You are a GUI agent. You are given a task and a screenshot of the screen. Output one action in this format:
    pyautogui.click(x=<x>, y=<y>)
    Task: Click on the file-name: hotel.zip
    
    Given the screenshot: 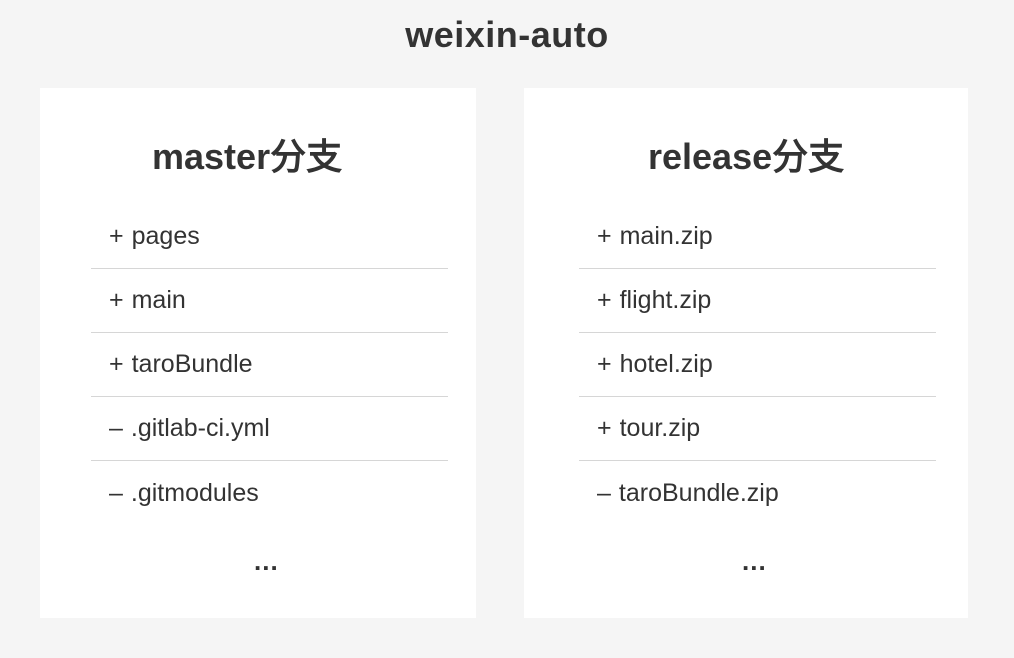 What is the action you would take?
    pyautogui.click(x=666, y=364)
    